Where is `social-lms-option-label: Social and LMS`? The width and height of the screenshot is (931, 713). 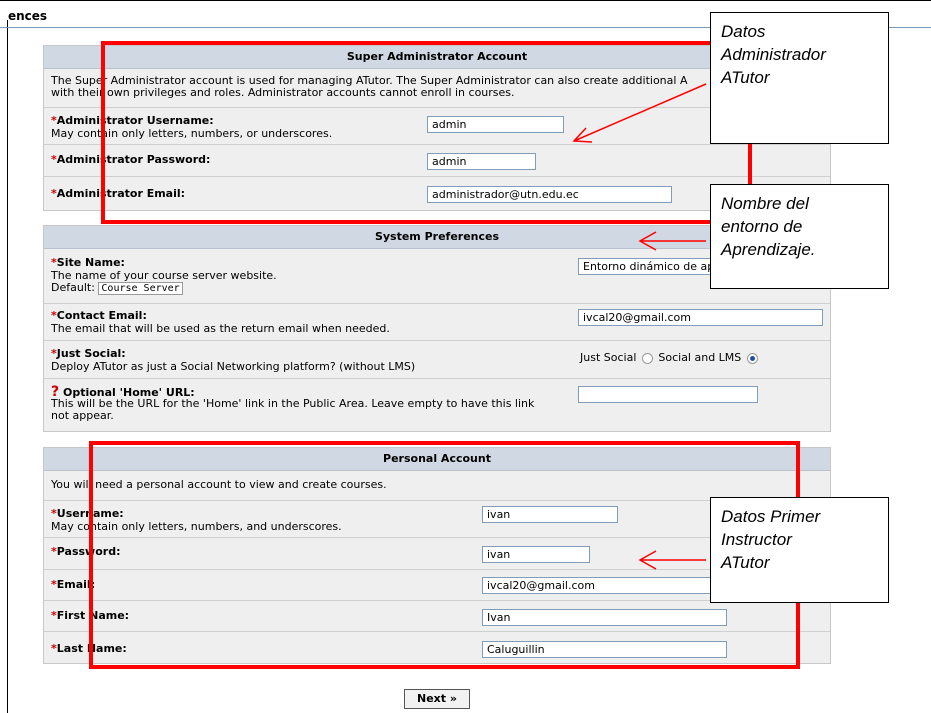
social-lms-option-label: Social and LMS is located at coordinates (700, 357).